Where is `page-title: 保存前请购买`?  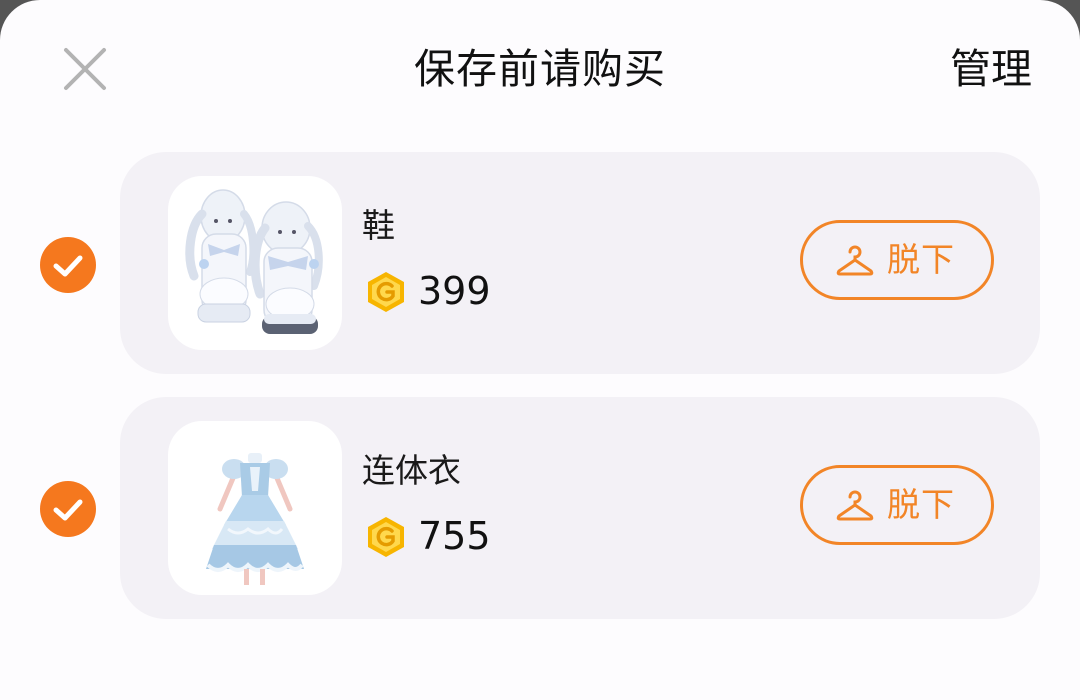
page-title: 保存前请购买 is located at coordinates (540, 69).